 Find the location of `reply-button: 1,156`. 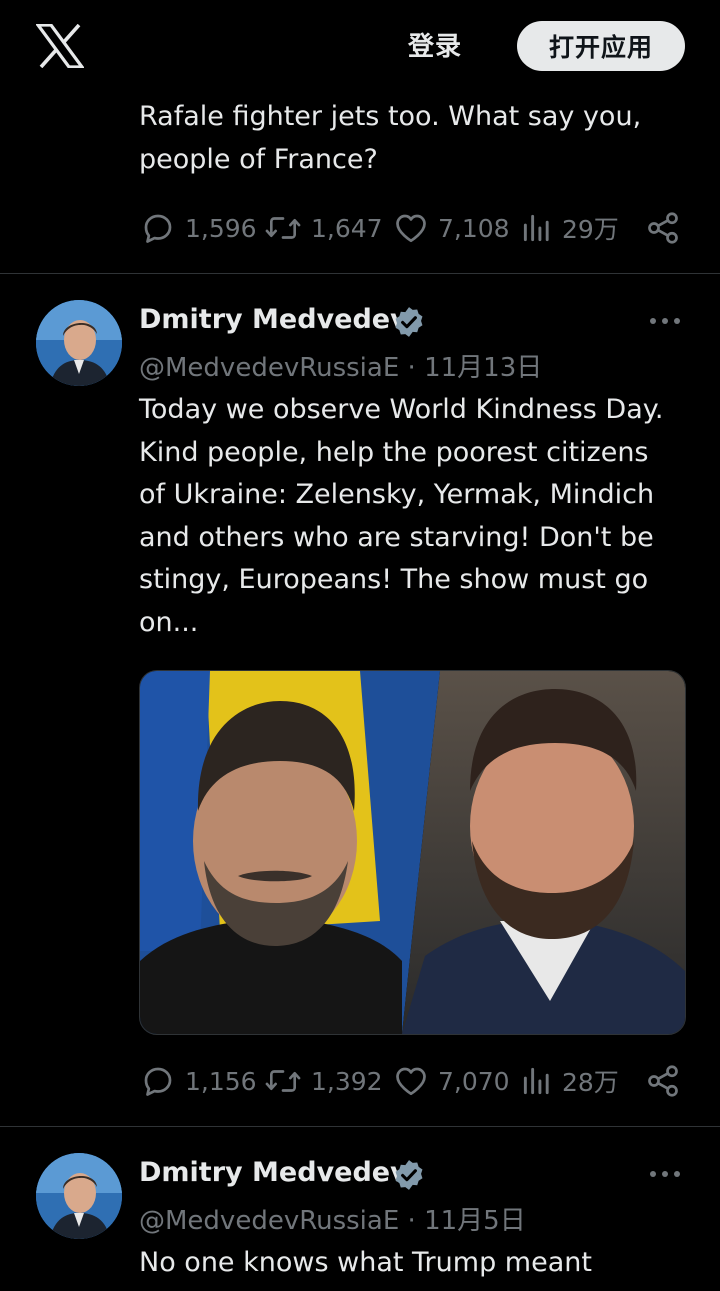

reply-button: 1,156 is located at coordinates (198, 1081).